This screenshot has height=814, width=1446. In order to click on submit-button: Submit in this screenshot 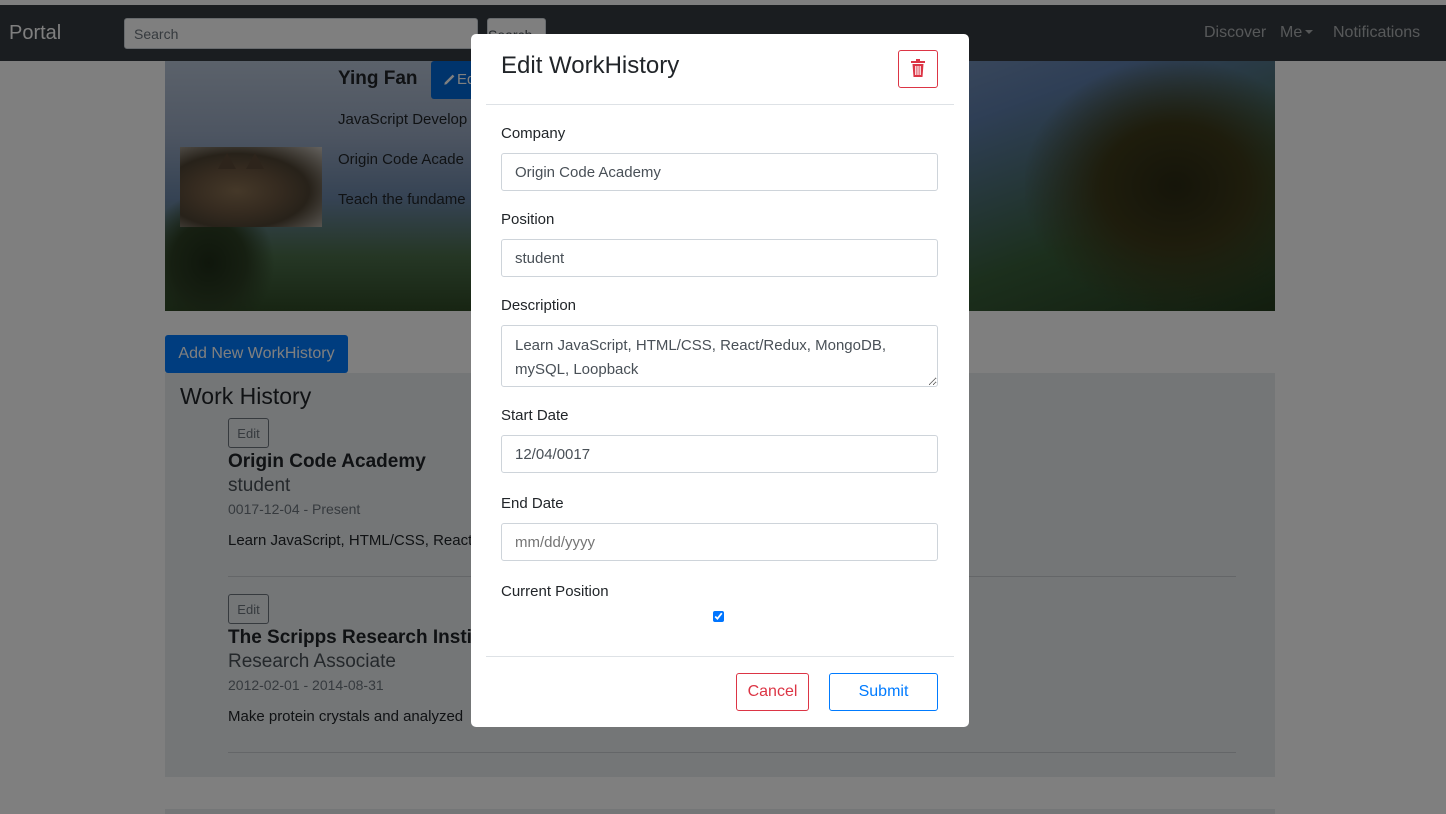, I will do `click(883, 692)`.